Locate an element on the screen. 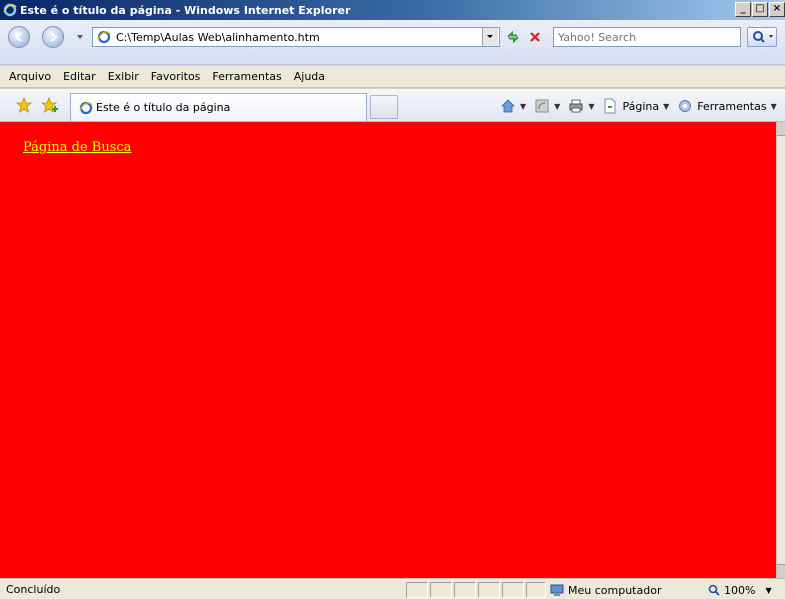  history-dropdown-icon is located at coordinates (80, 37).